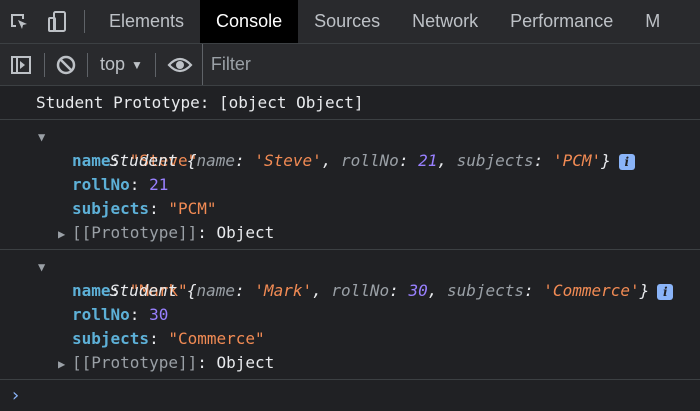  What do you see at coordinates (84, 21) in the screenshot?
I see `tabbar-separator` at bounding box center [84, 21].